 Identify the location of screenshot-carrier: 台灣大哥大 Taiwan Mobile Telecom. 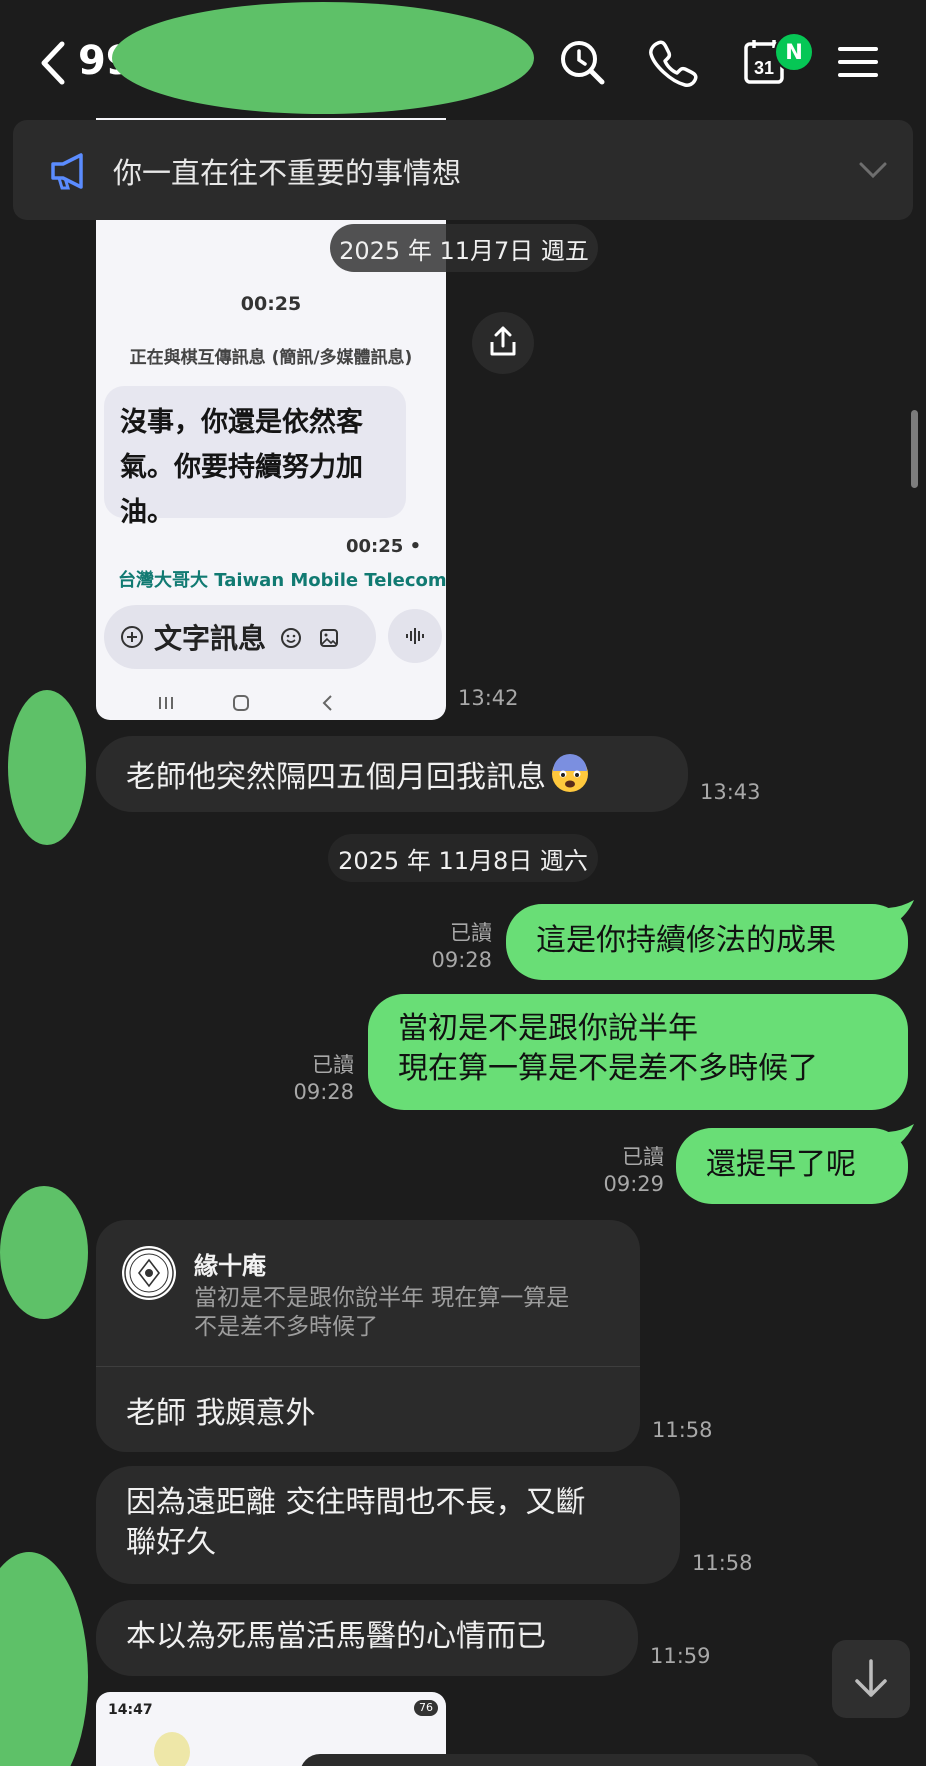
(282, 580).